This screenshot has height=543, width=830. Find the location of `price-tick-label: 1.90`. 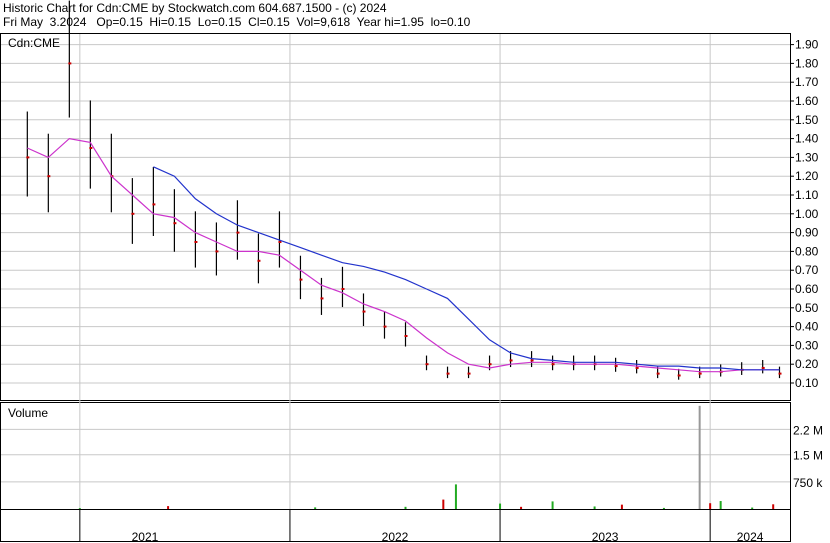

price-tick-label: 1.90 is located at coordinates (807, 45).